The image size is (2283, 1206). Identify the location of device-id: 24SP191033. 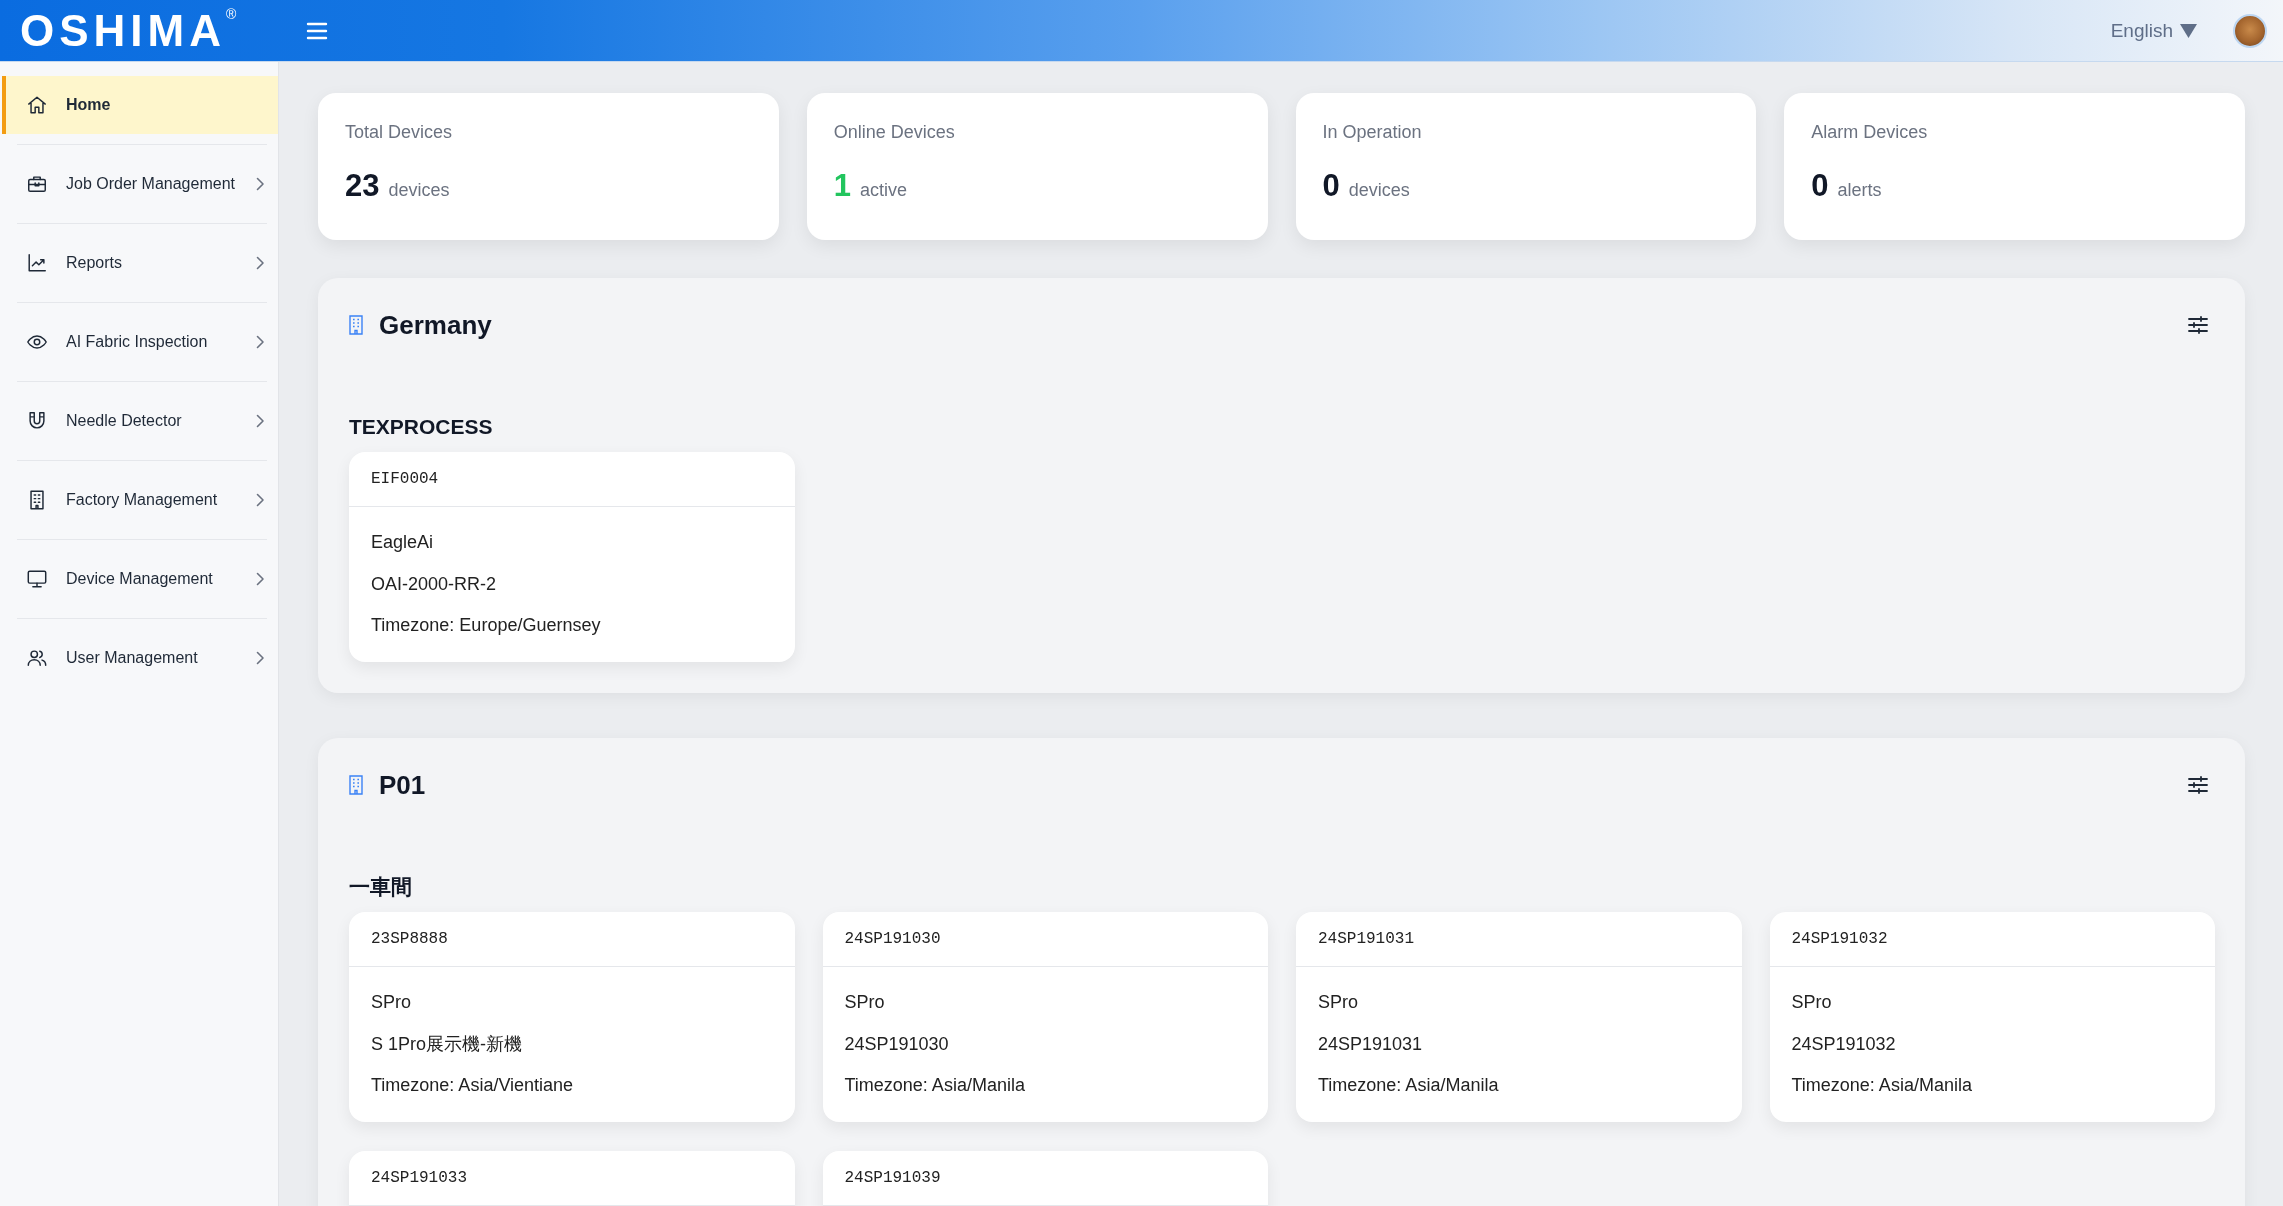
(419, 1178).